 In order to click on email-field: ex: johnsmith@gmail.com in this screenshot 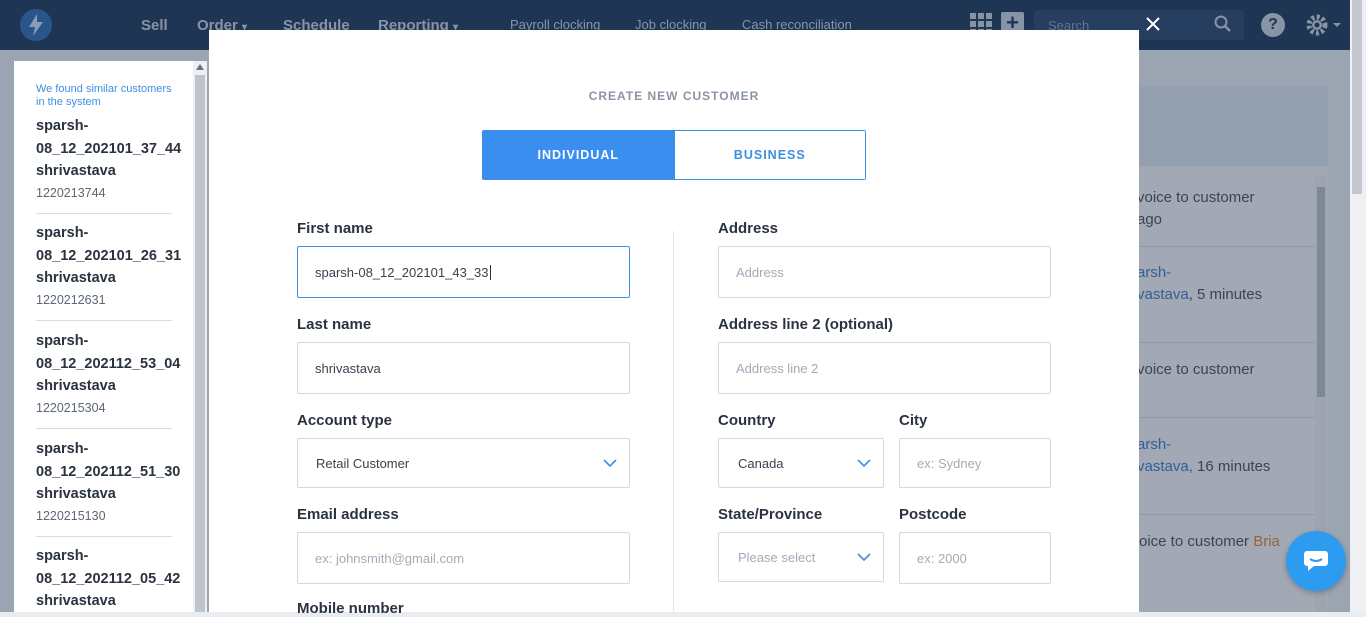, I will do `click(463, 558)`.